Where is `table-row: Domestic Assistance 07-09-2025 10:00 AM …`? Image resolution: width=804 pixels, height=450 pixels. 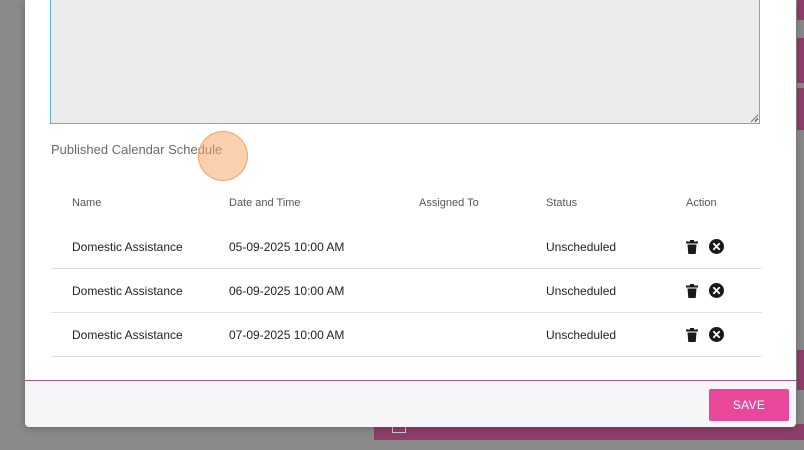
table-row: Domestic Assistance 07-09-2025 10:00 AM … is located at coordinates (406, 334).